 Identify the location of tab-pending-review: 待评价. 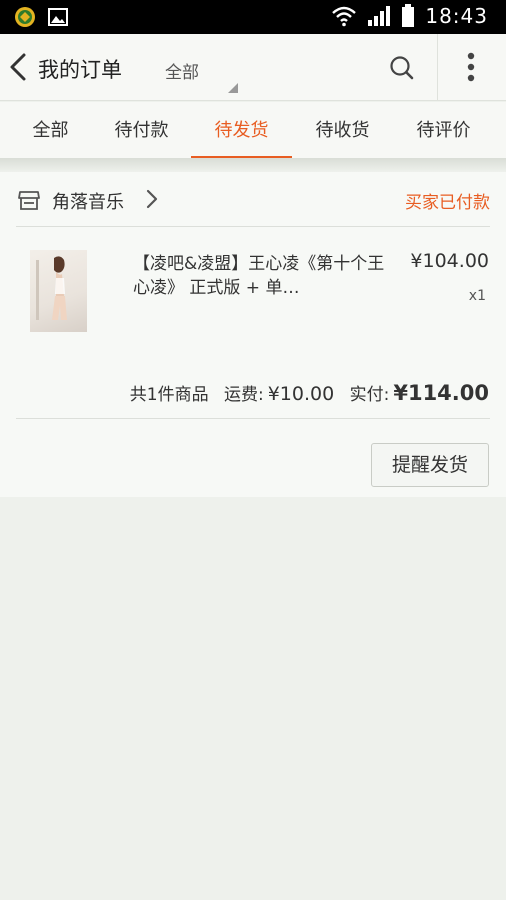
(443, 130).